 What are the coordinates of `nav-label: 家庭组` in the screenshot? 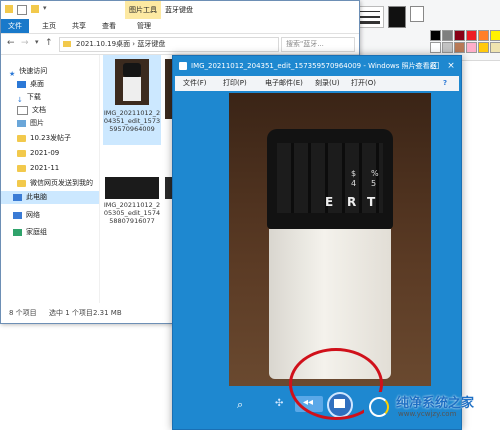 It's located at (36, 232).